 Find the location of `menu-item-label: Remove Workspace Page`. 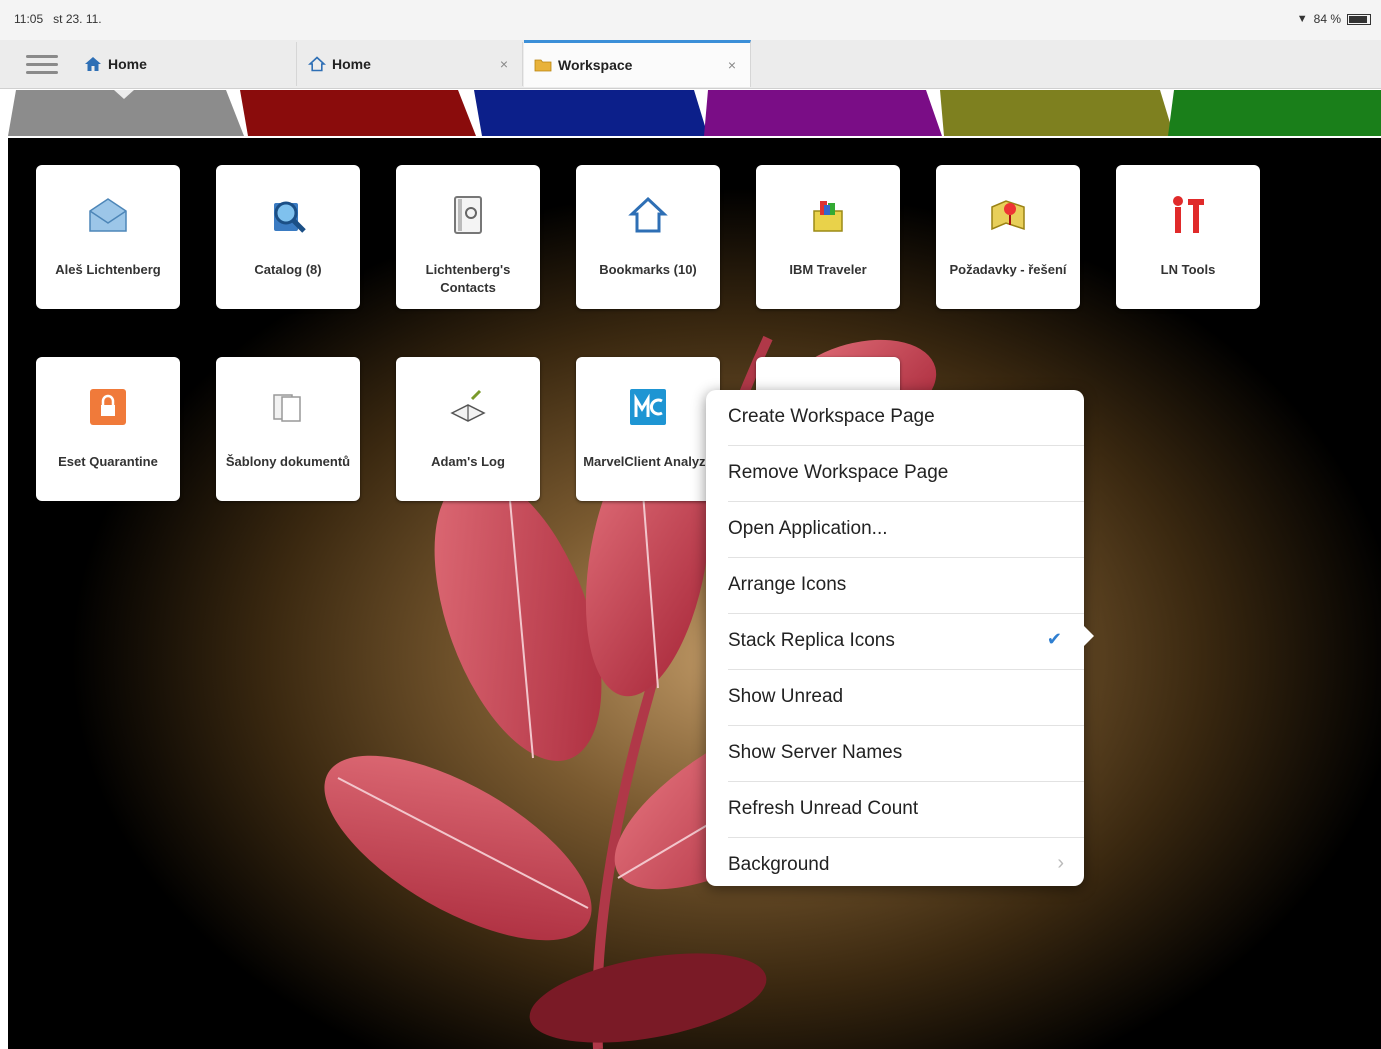

menu-item-label: Remove Workspace Page is located at coordinates (838, 472).